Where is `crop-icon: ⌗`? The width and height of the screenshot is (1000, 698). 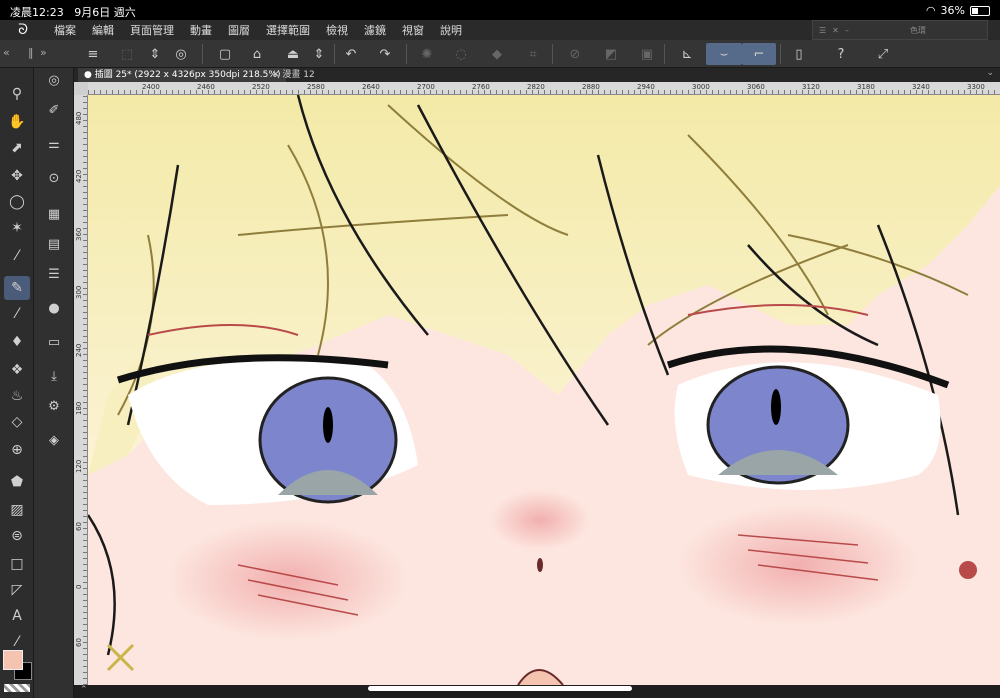 crop-icon: ⌗ is located at coordinates (533, 54).